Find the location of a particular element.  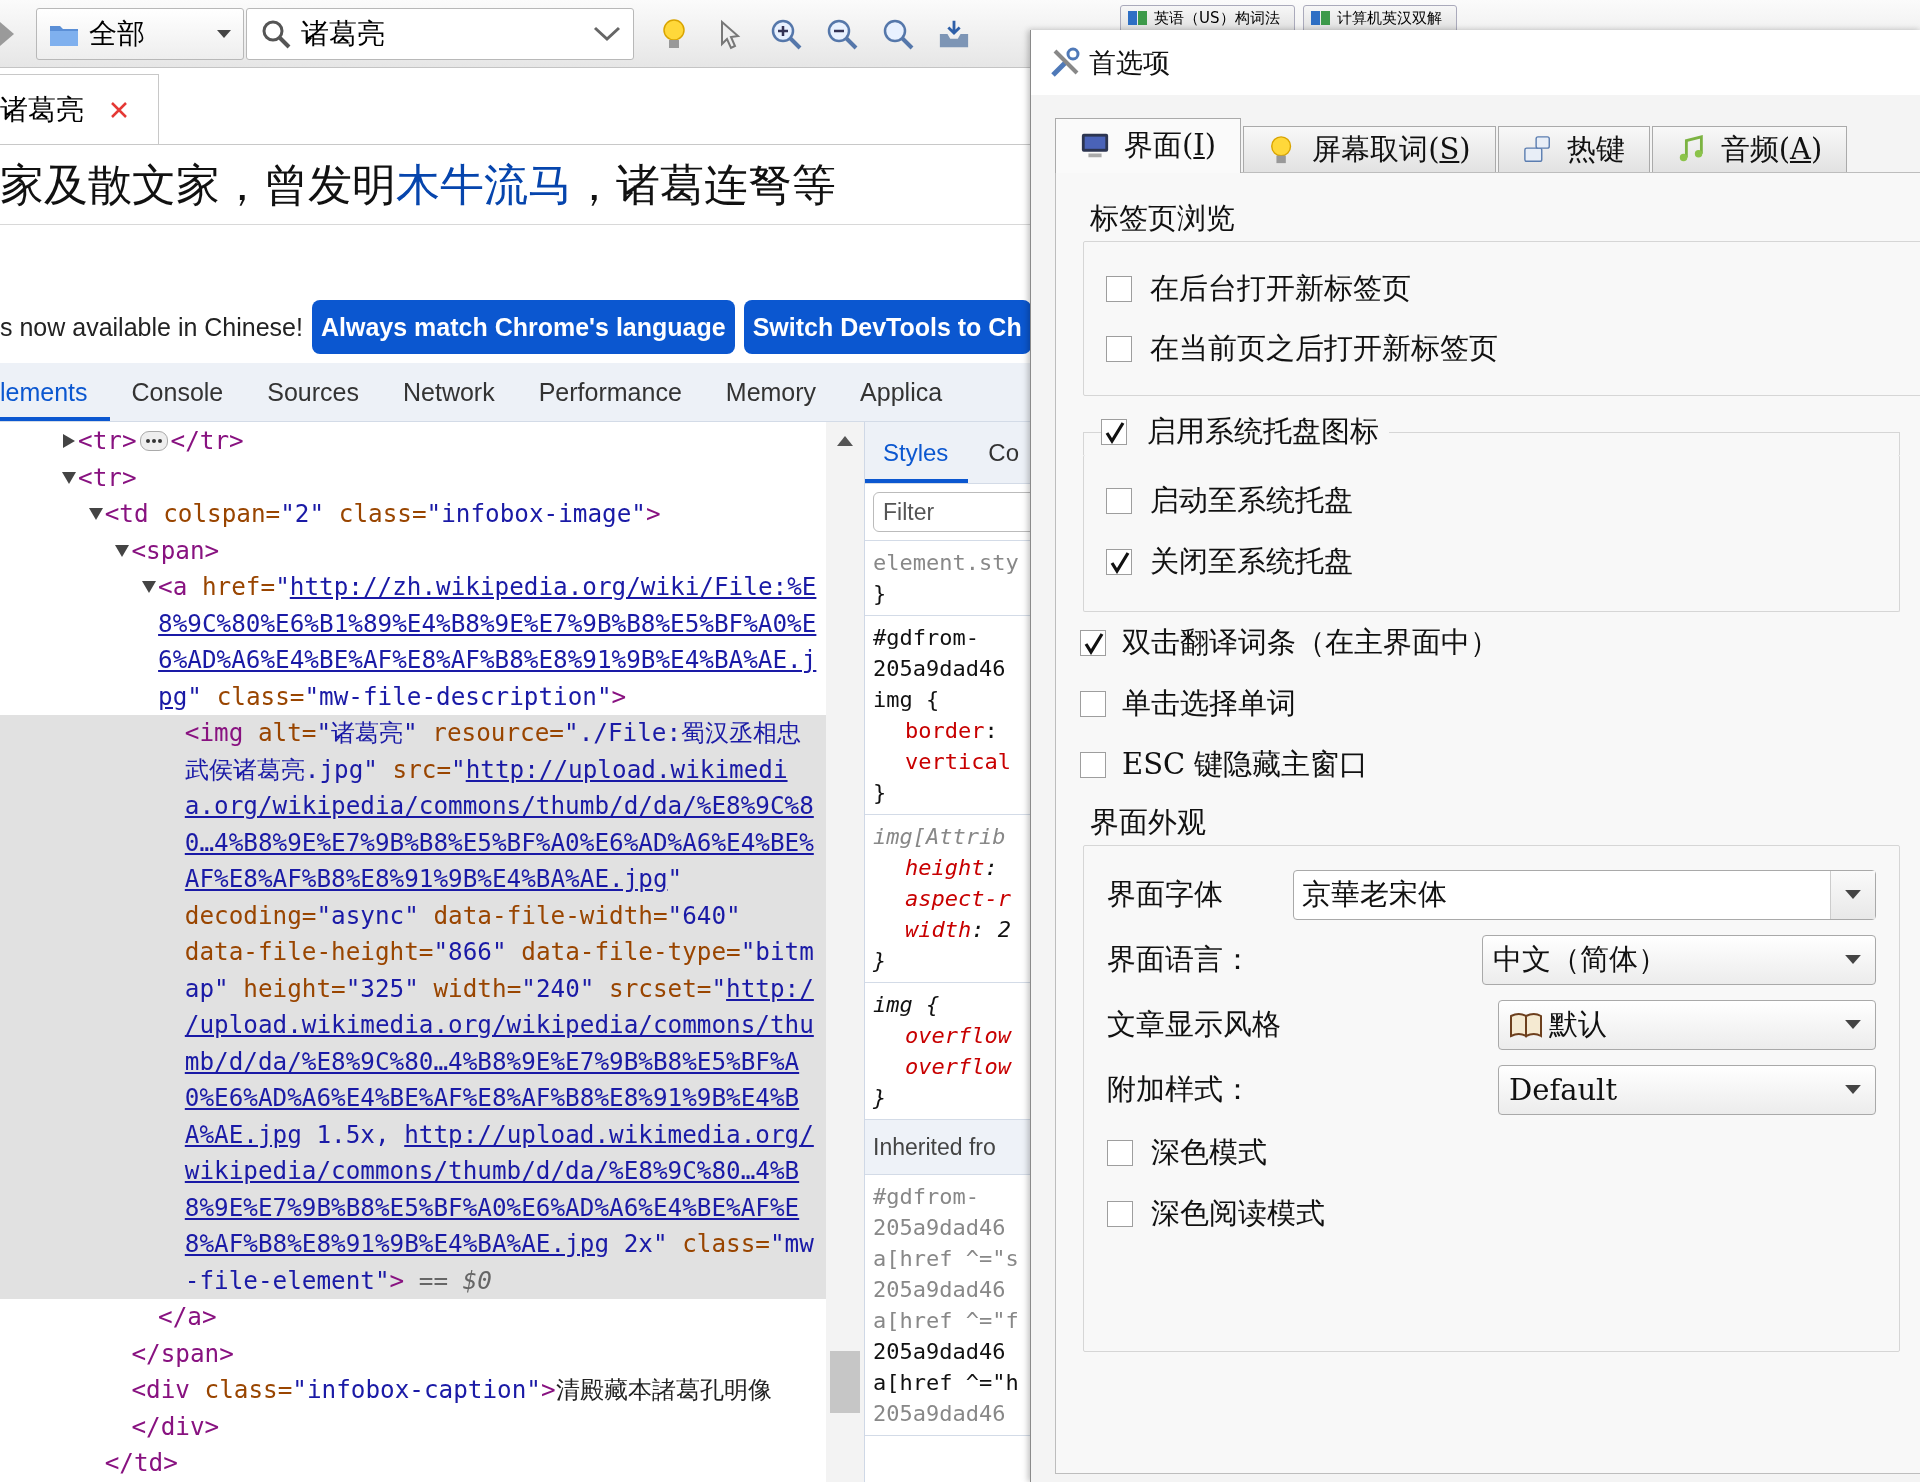

scrollbar is located at coordinates (845, 952).